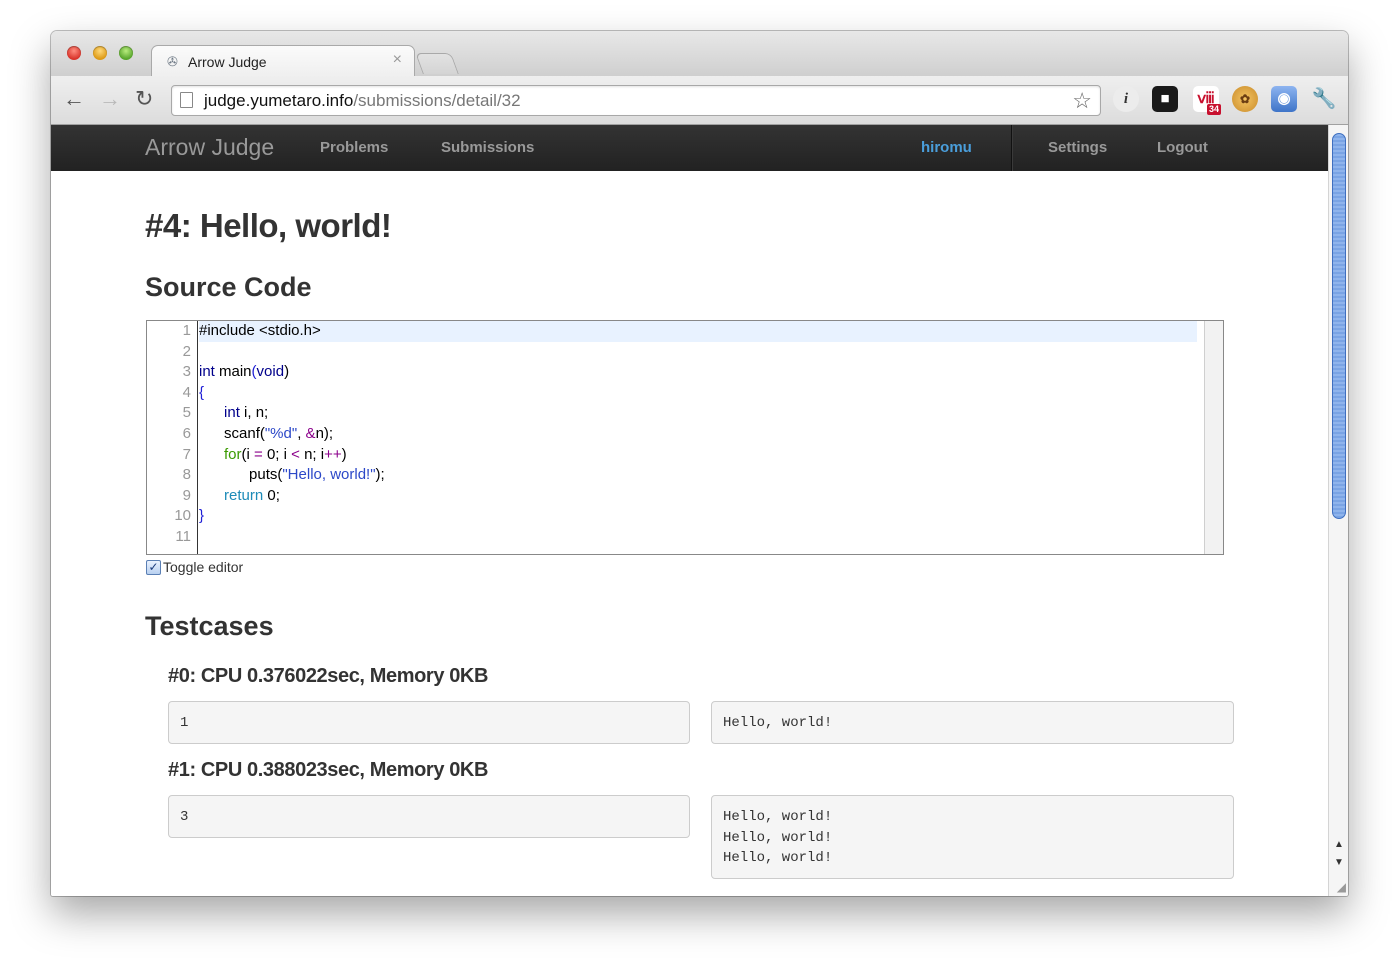 The image size is (1400, 967). What do you see at coordinates (1077, 147) in the screenshot?
I see `nav-settings-link: Settings` at bounding box center [1077, 147].